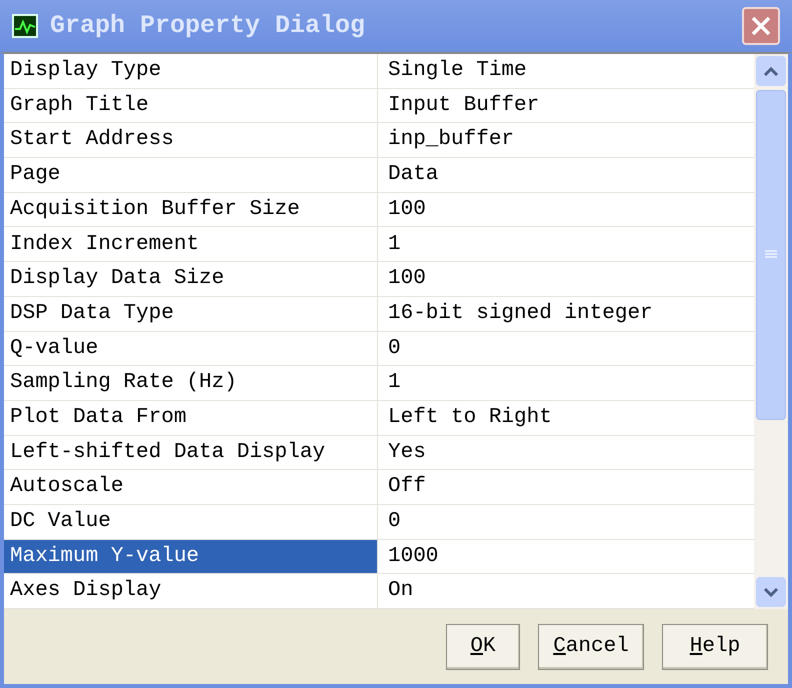 Image resolution: width=792 pixels, height=688 pixels. What do you see at coordinates (191, 175) in the screenshot?
I see `property-name: Page` at bounding box center [191, 175].